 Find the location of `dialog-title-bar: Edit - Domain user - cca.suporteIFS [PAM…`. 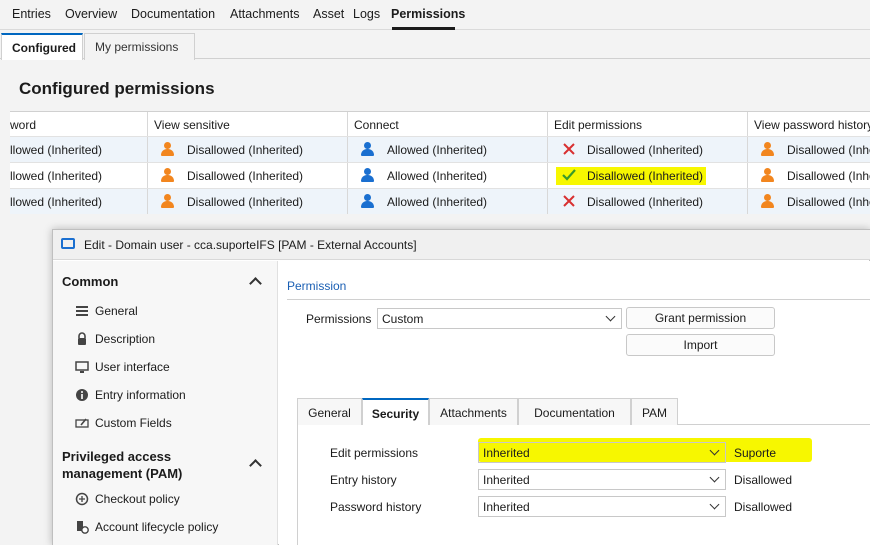

dialog-title-bar: Edit - Domain user - cca.suporteIFS [PAM… is located at coordinates (461, 245).